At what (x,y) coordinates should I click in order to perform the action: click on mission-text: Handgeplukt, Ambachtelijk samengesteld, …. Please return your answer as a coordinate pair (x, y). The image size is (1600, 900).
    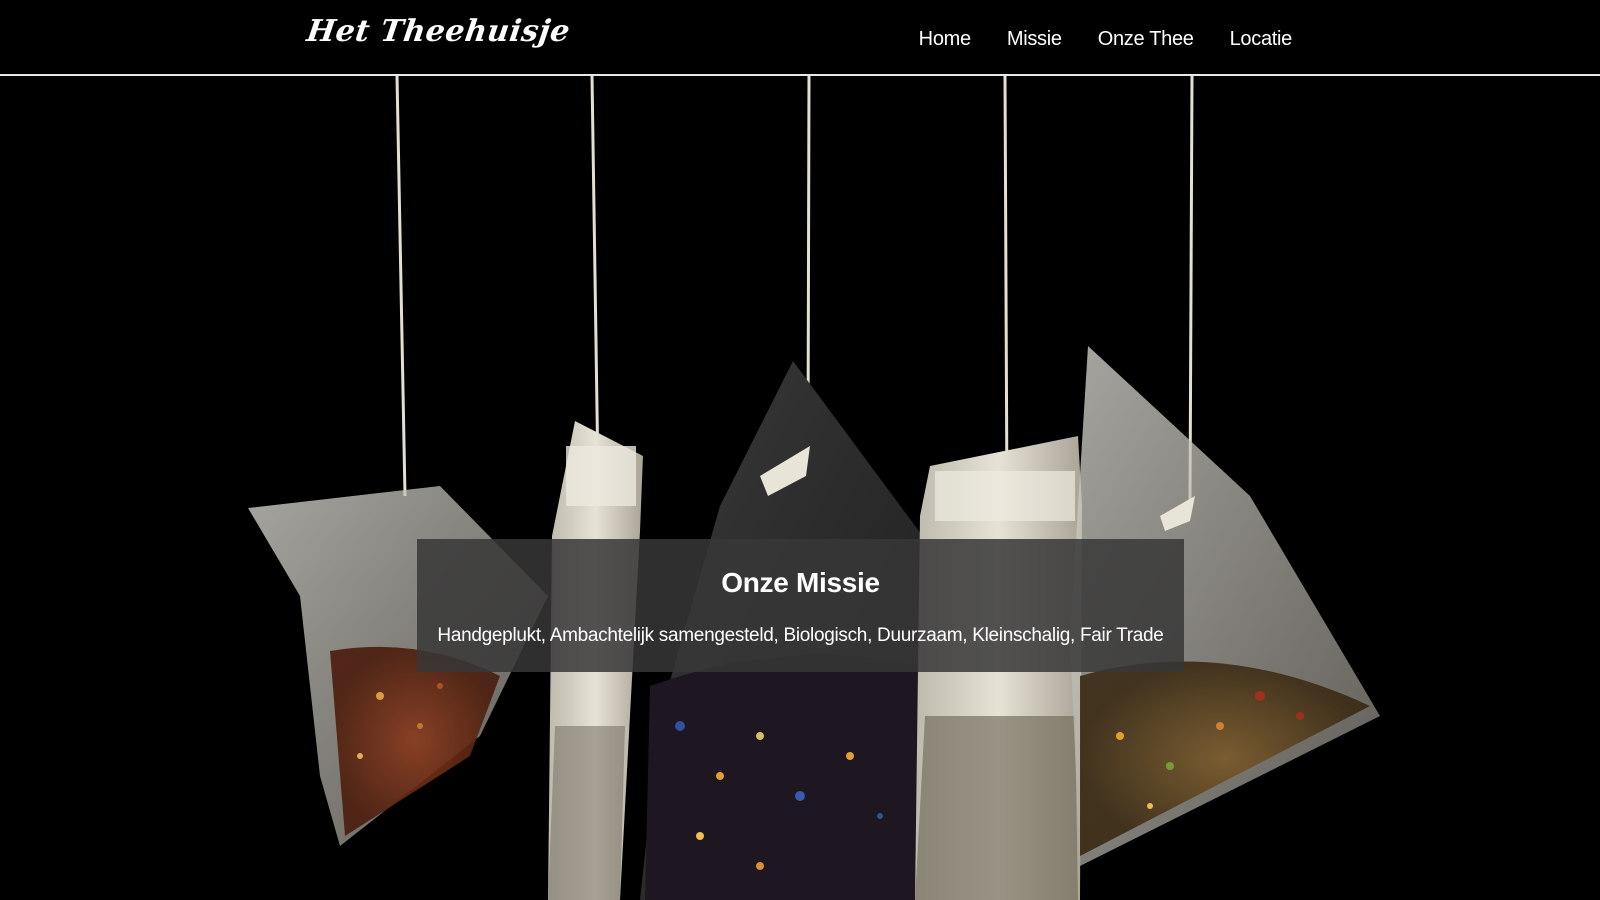
    Looking at the image, I should click on (800, 635).